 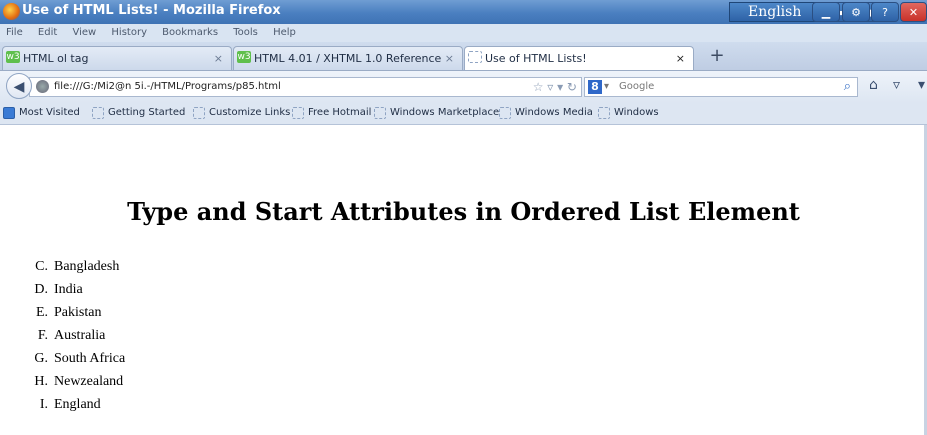 I want to click on help-button: ?, so click(x=885, y=12).